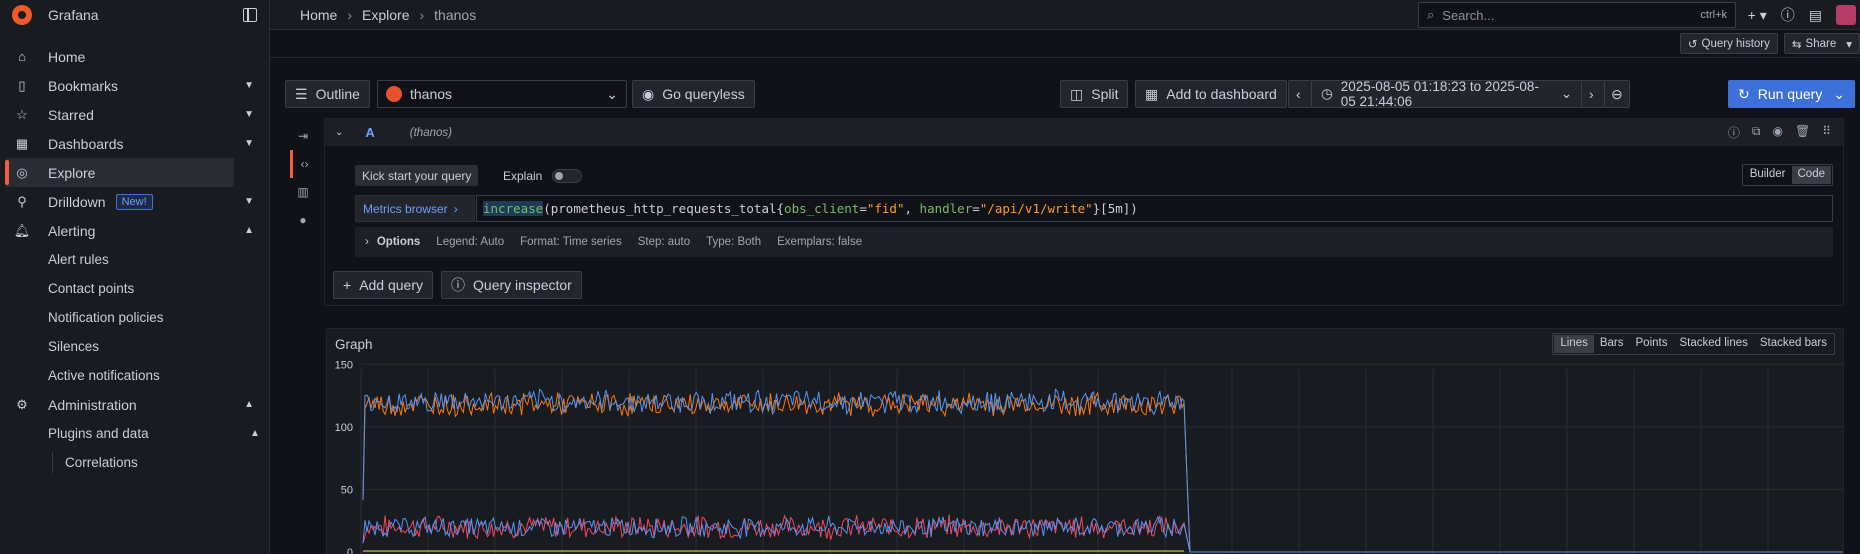 The width and height of the screenshot is (1860, 554). I want to click on split-button: ◫ Split, so click(1094, 94).